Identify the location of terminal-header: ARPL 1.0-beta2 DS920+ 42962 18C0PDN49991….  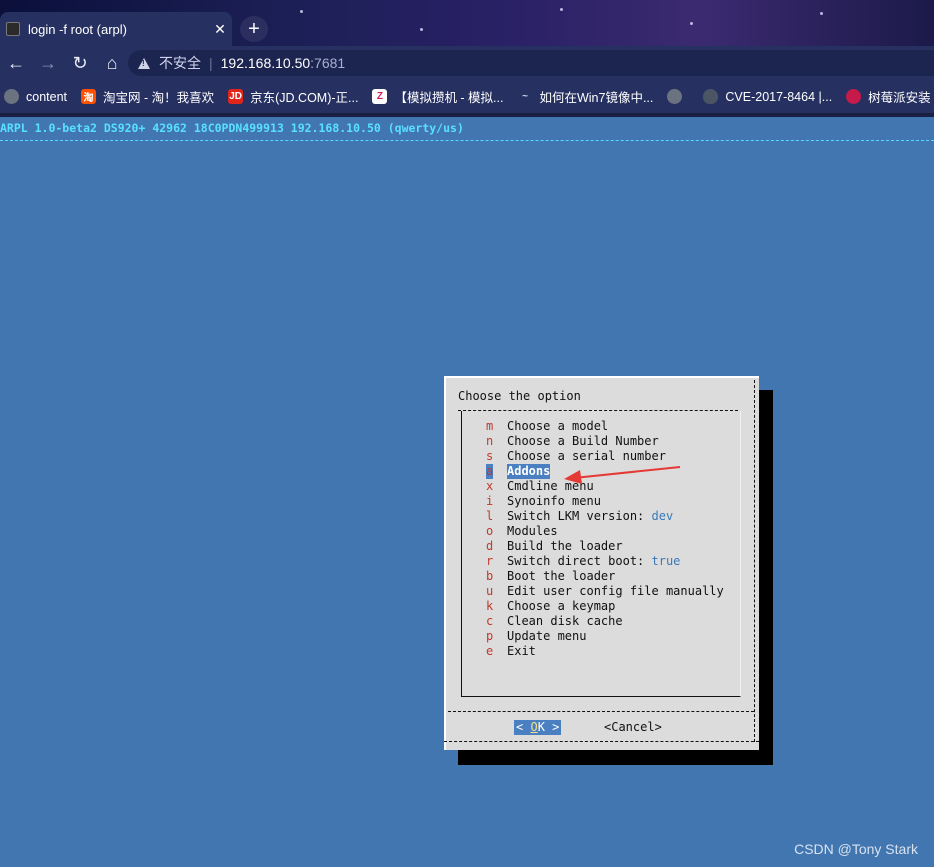
(232, 128).